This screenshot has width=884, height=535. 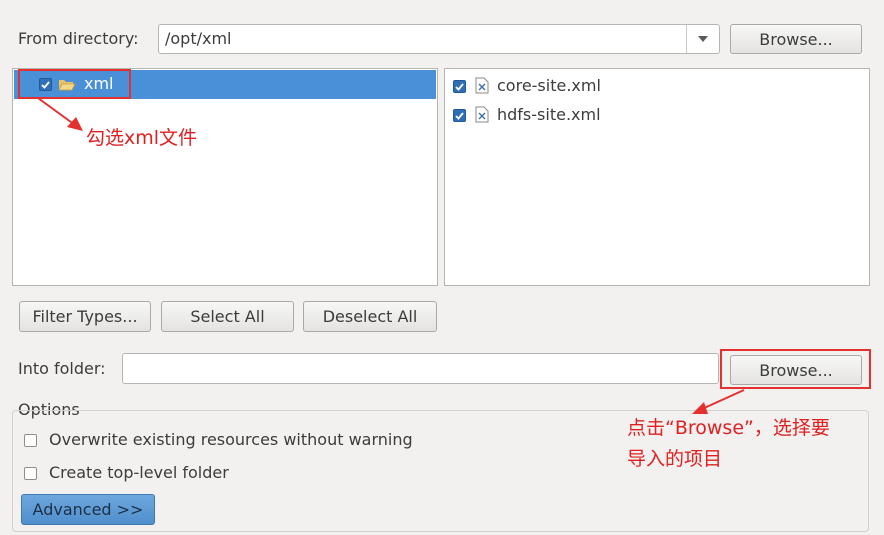 I want to click on chevron-down-icon, so click(x=703, y=39).